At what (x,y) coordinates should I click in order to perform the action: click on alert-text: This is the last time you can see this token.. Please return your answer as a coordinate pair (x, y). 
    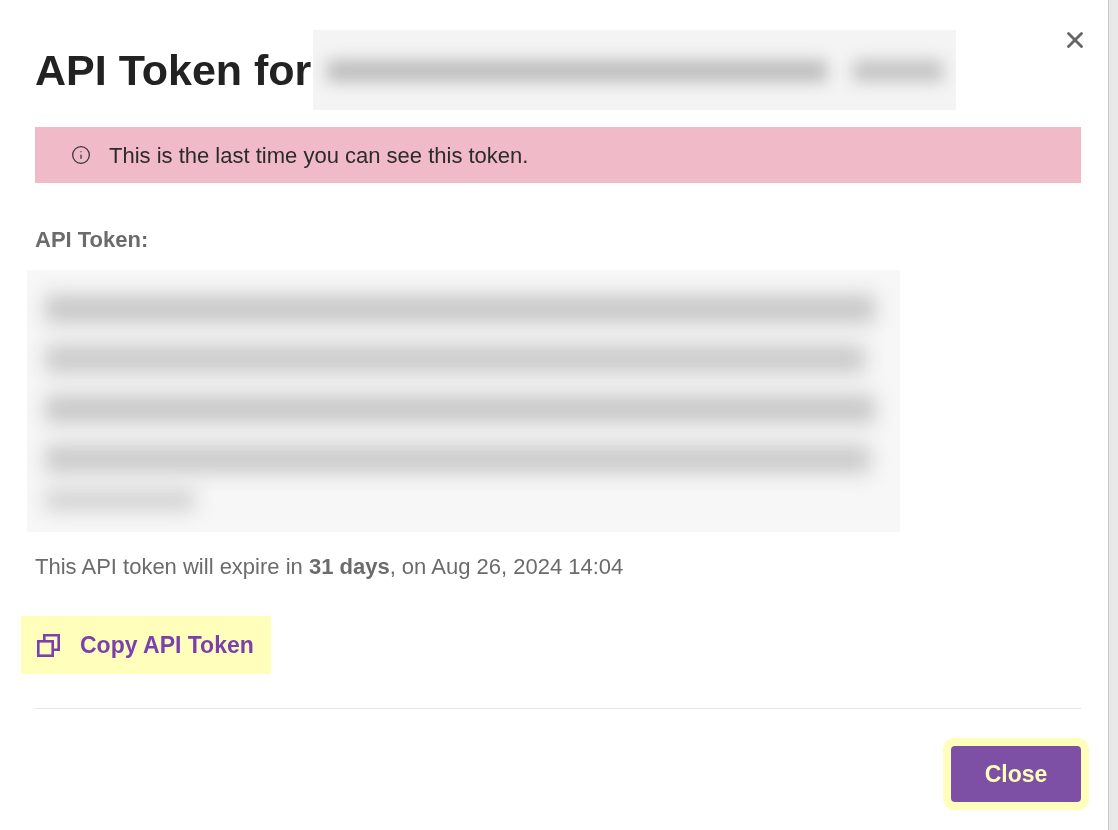
    Looking at the image, I should click on (319, 155).